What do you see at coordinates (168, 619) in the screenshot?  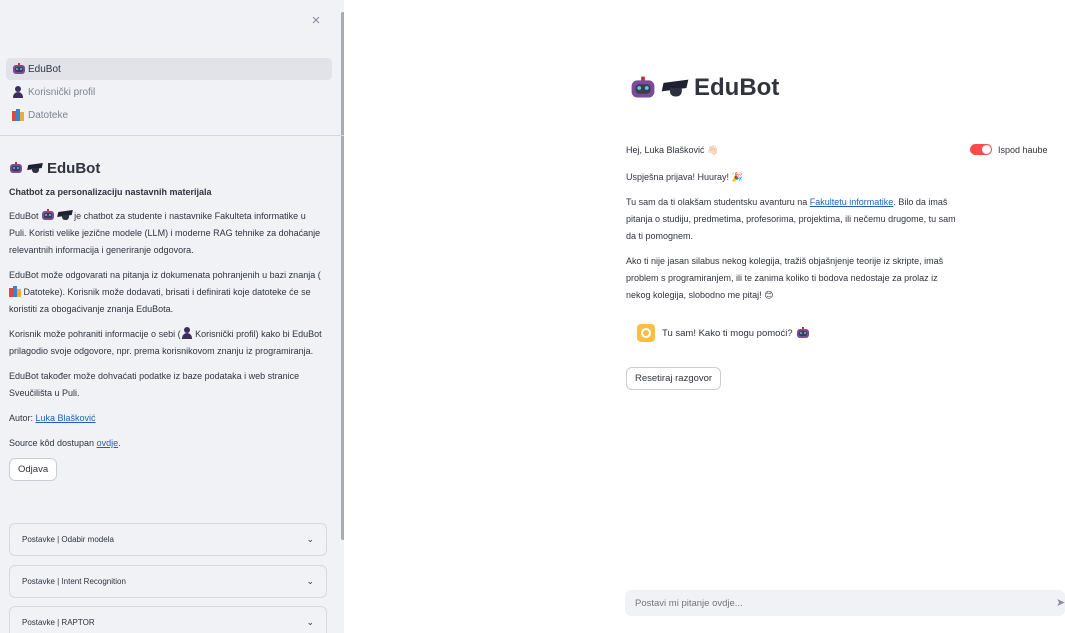 I see `expander-raptor: Postavke | RAPTOR ⌄` at bounding box center [168, 619].